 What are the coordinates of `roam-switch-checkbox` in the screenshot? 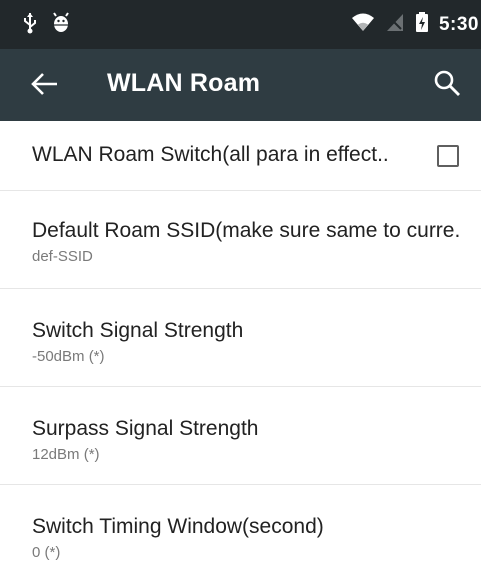 It's located at (448, 156).